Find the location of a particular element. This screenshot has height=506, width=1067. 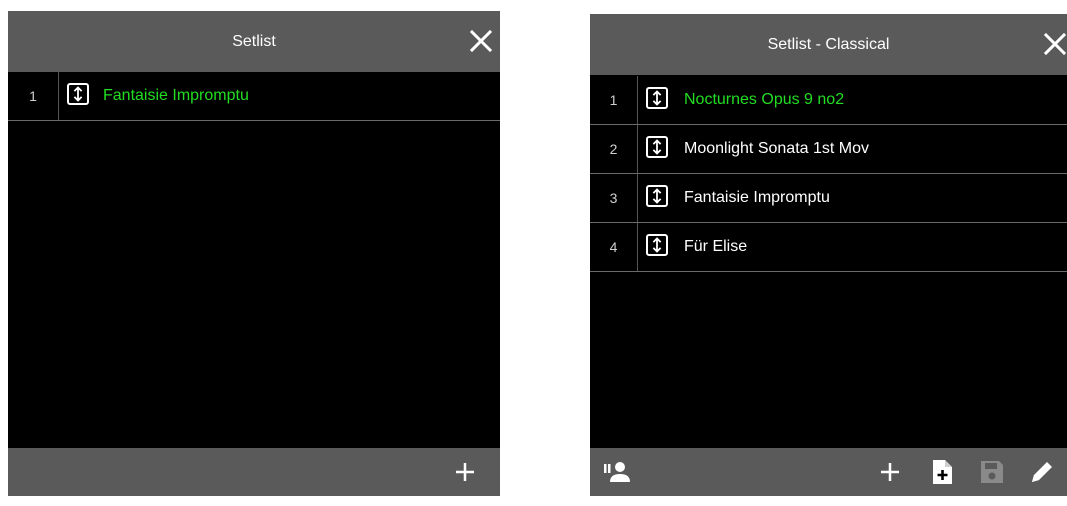

row-number: 4 is located at coordinates (614, 247).